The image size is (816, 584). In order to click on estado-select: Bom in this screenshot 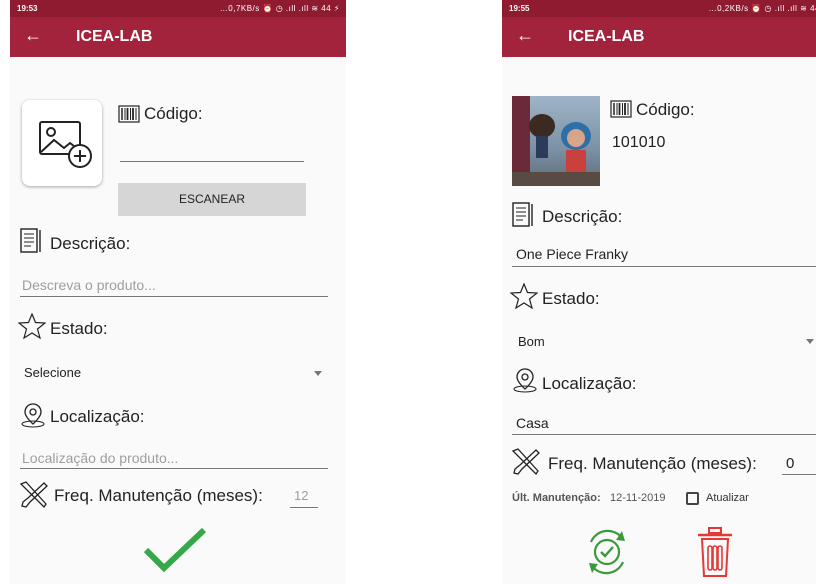, I will do `click(531, 341)`.